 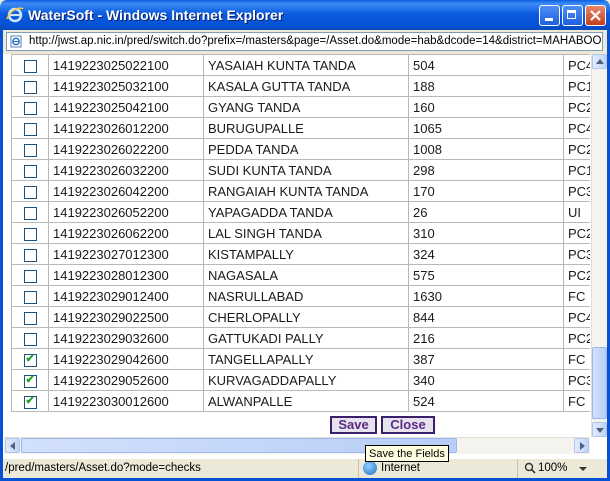 What do you see at coordinates (126, 86) in the screenshot?
I see `habitation-code: 1419223025032100` at bounding box center [126, 86].